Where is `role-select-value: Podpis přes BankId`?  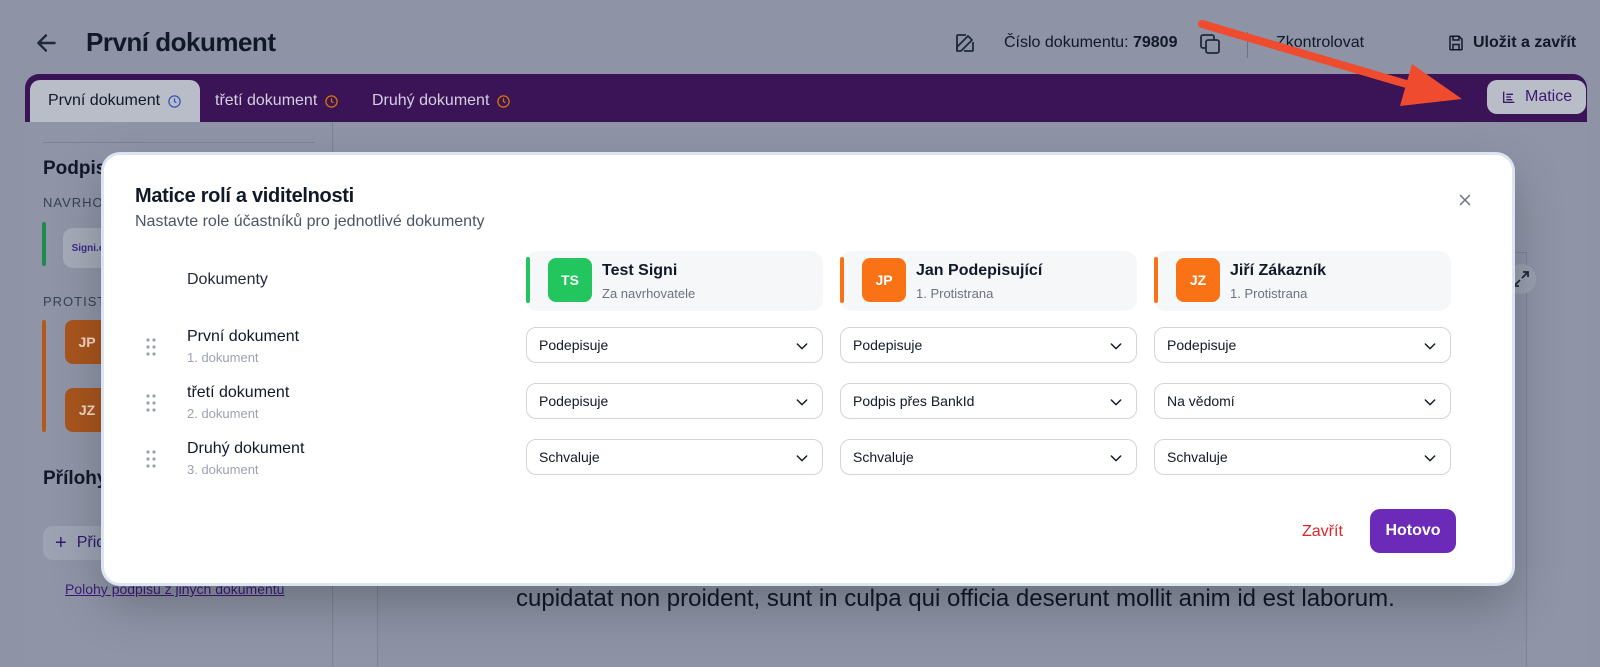
role-select-value: Podpis přes BankId is located at coordinates (914, 401).